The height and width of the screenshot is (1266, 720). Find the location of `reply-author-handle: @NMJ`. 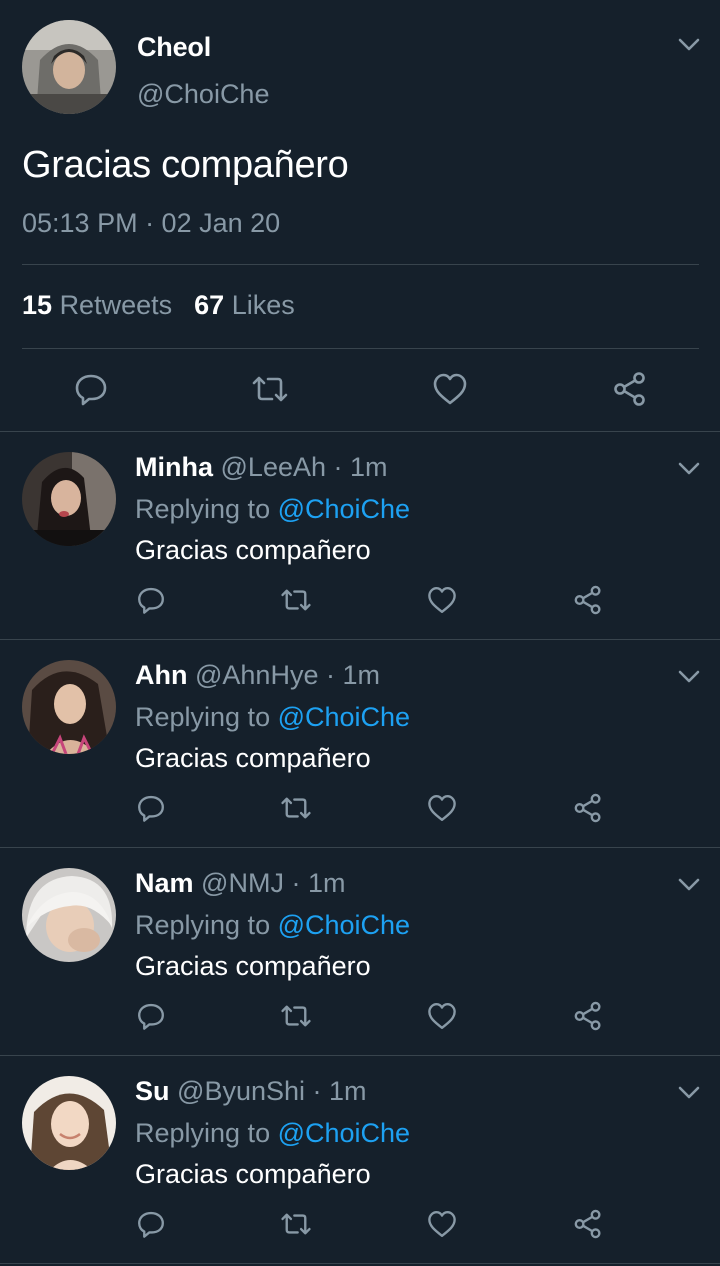

reply-author-handle: @NMJ is located at coordinates (242, 883).